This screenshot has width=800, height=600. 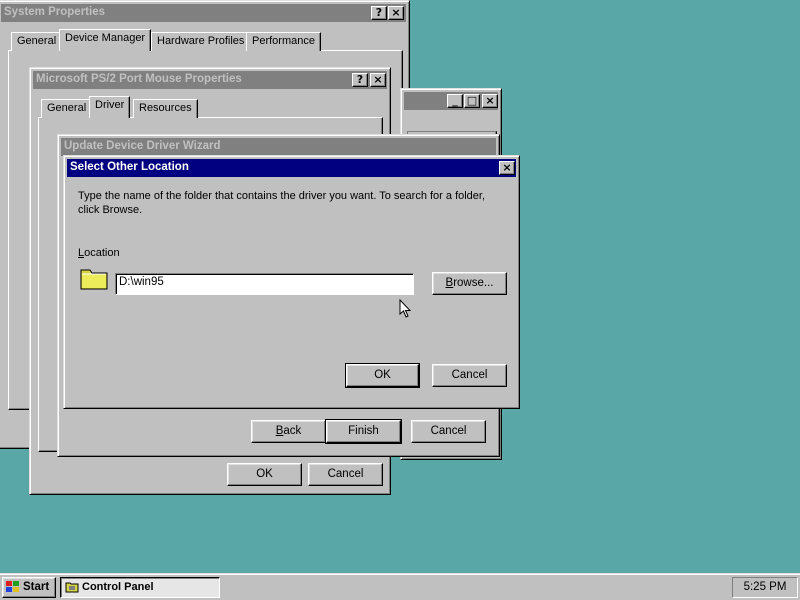 I want to click on mouse-properties-titlebar: Microsoft PS/2 Port Mouse Properties, so click(x=210, y=80).